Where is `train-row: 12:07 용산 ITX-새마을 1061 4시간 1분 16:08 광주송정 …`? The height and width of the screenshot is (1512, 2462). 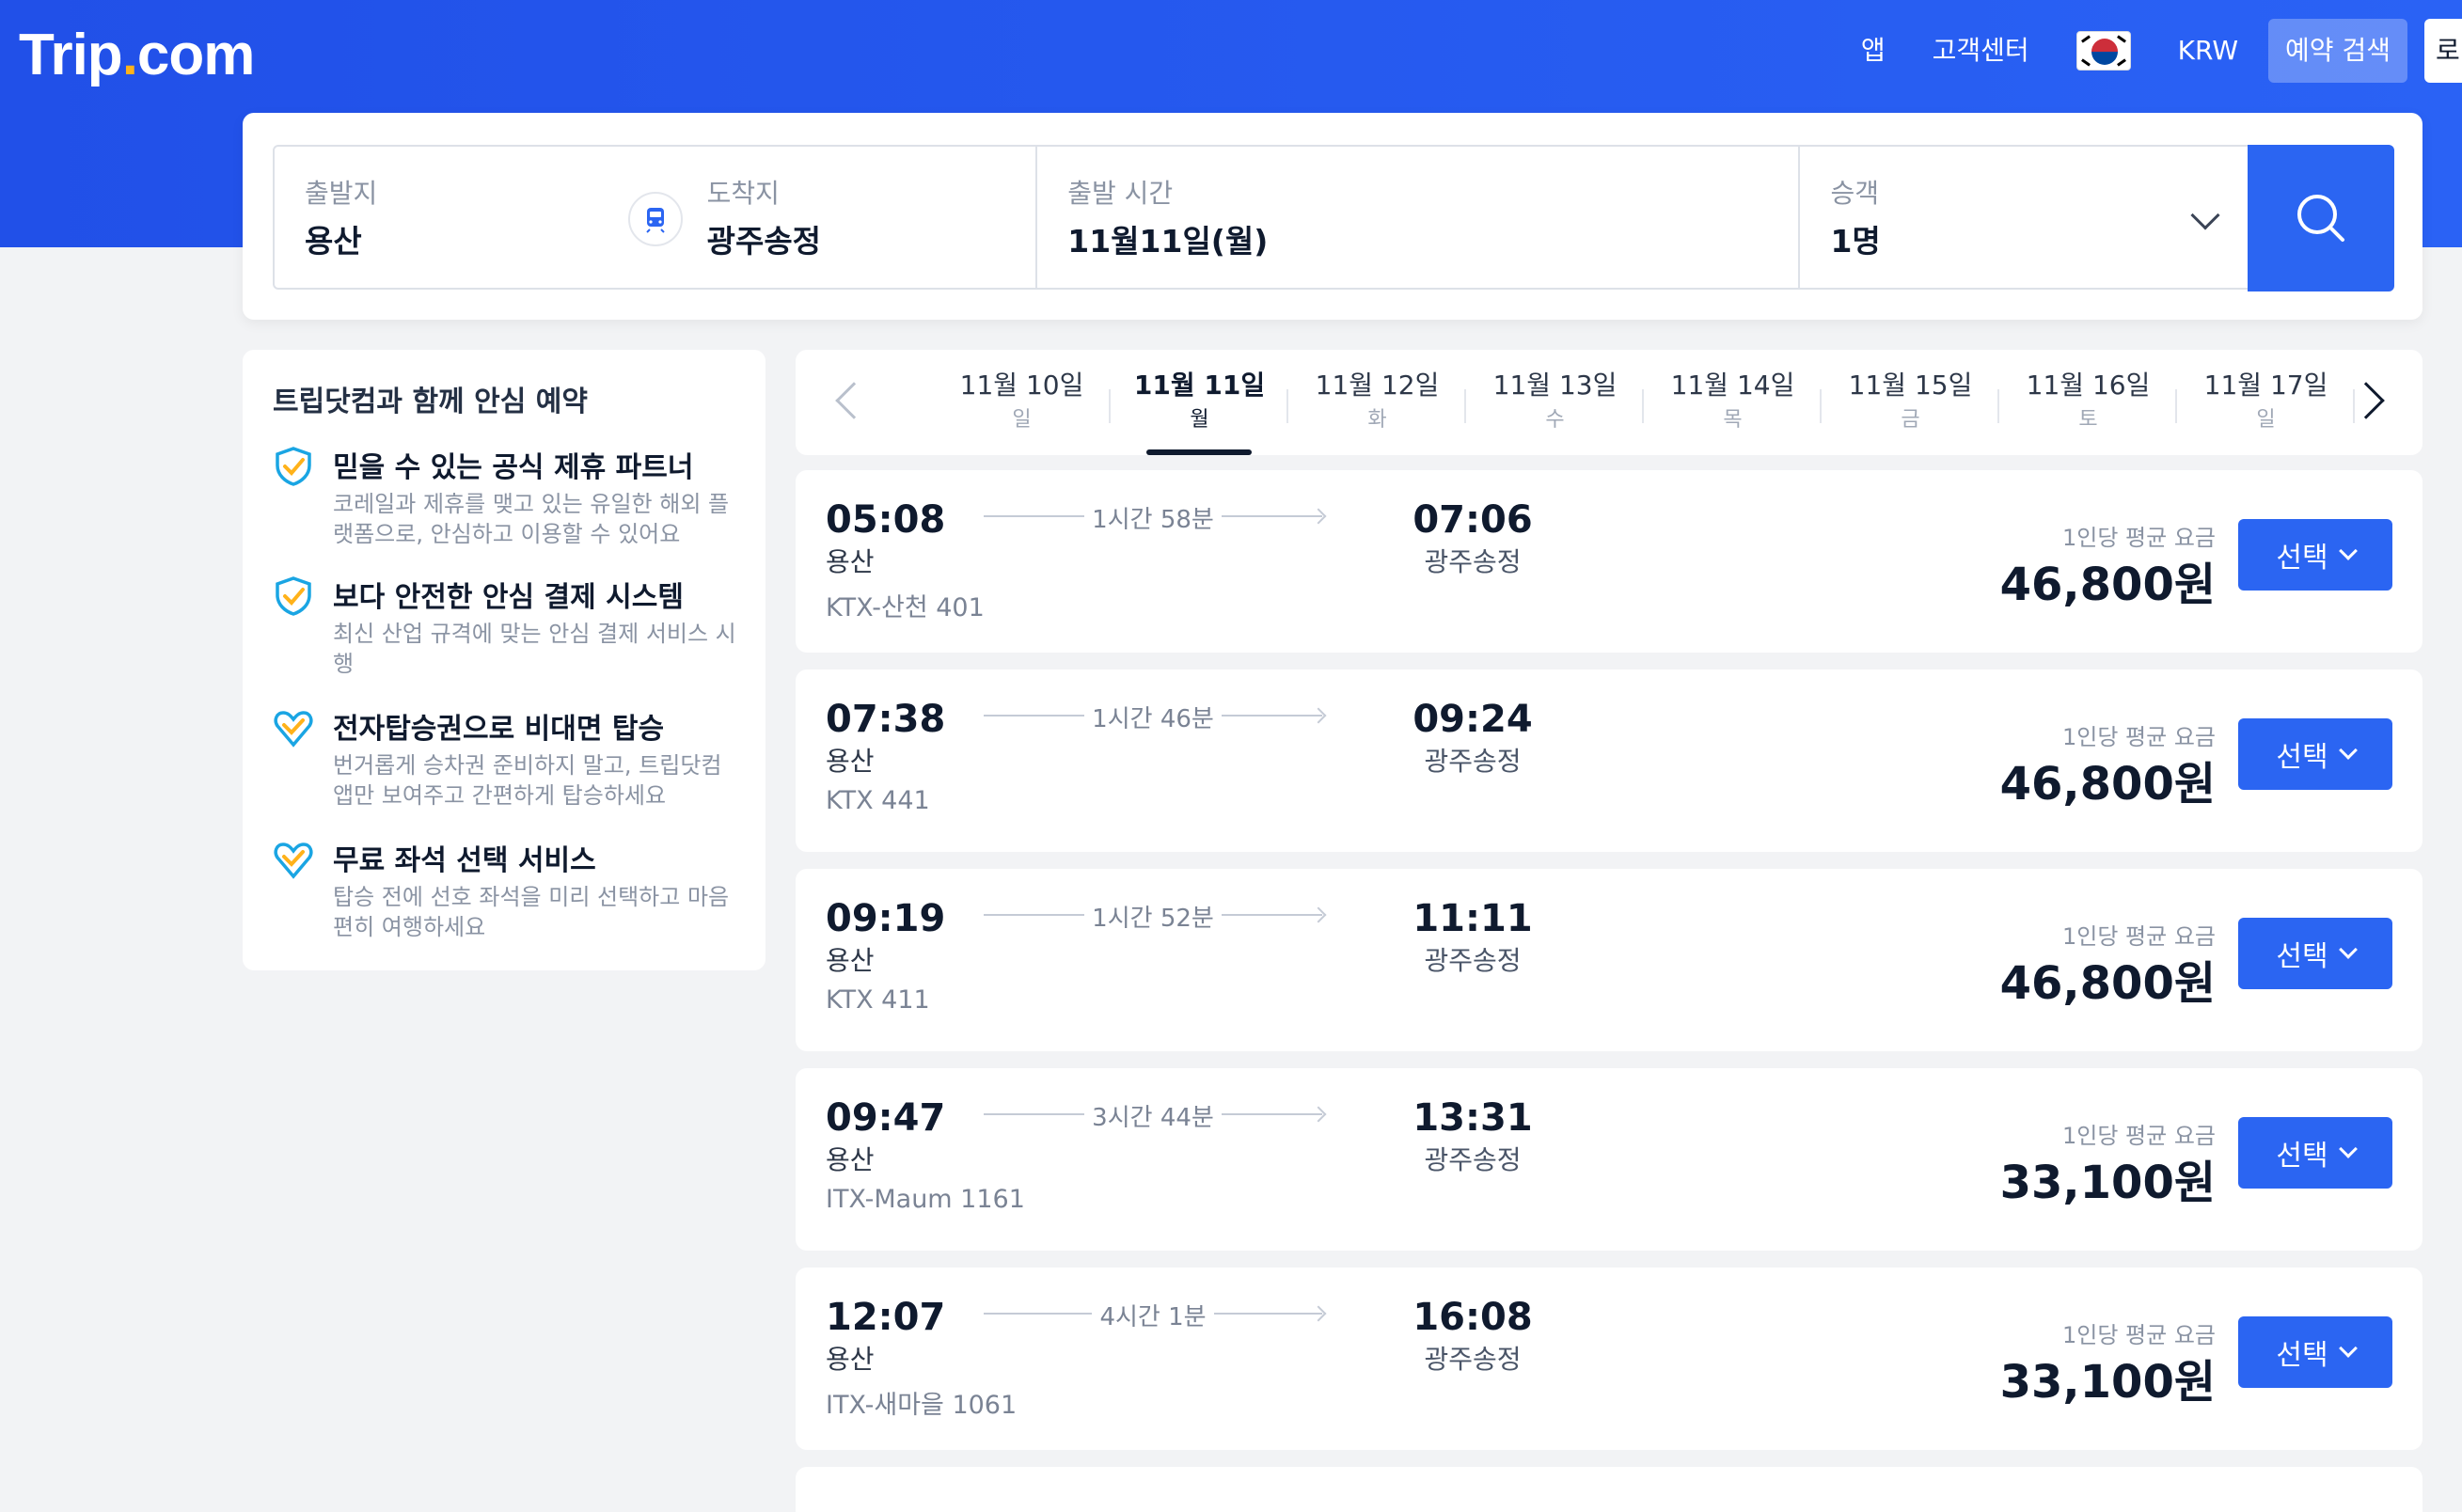 train-row: 12:07 용산 ITX-새마을 1061 4시간 1분 16:08 광주송정 … is located at coordinates (1609, 1359).